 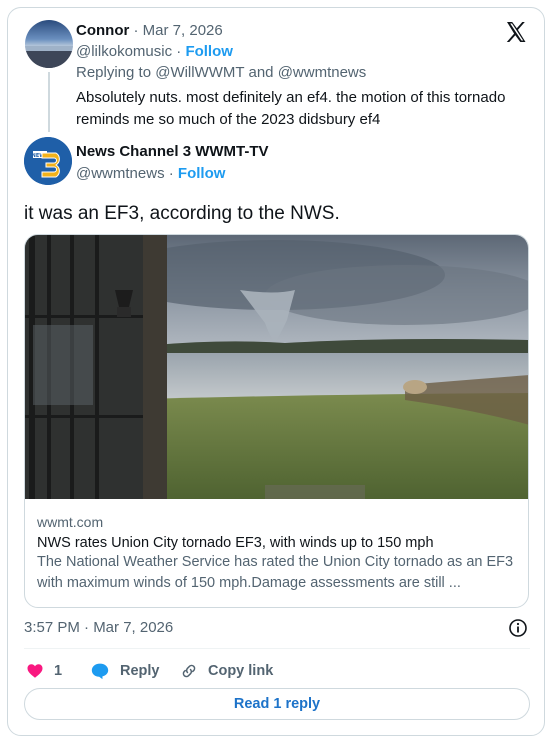 I want to click on copy-link-button: Copy link, so click(x=226, y=671).